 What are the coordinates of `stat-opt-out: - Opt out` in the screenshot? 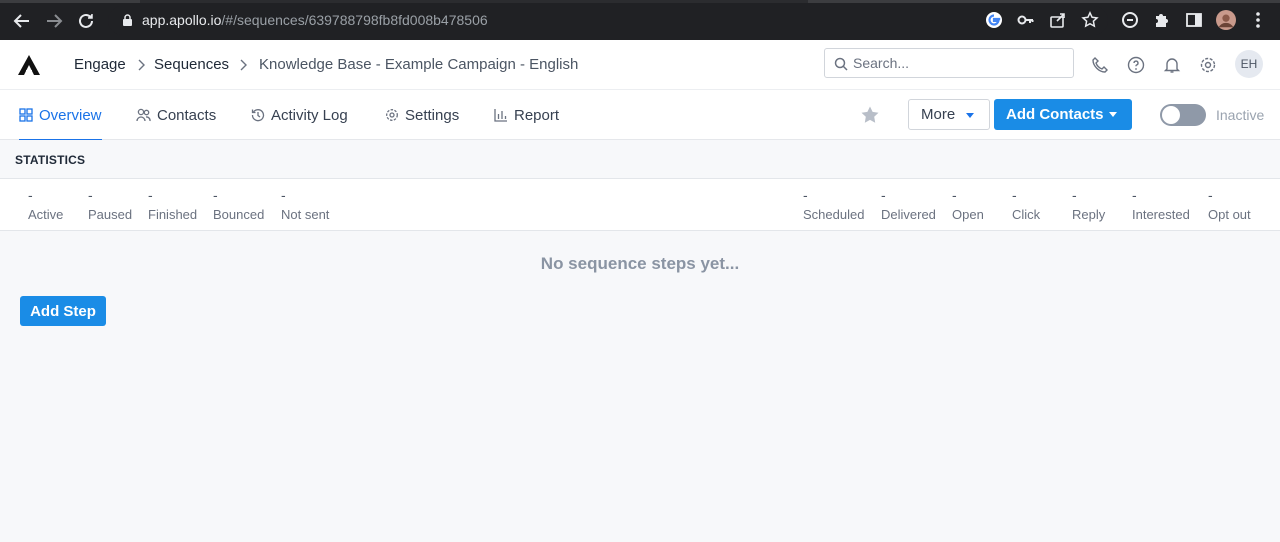 It's located at (1229, 204).